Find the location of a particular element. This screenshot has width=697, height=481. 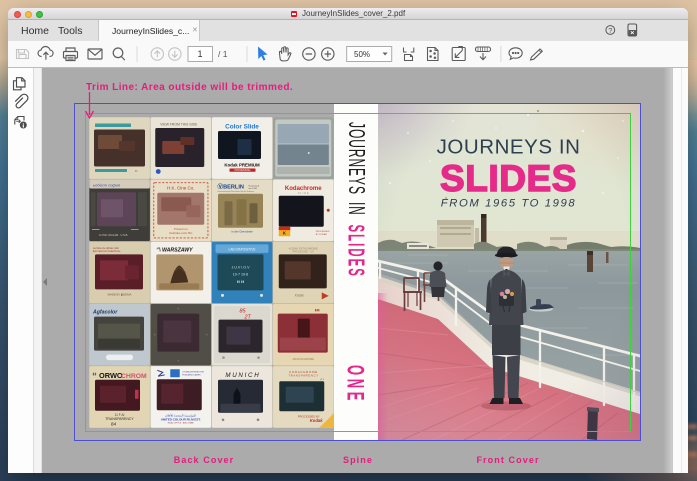

svg-text: JOURNEYS is located at coordinates (356, 158).